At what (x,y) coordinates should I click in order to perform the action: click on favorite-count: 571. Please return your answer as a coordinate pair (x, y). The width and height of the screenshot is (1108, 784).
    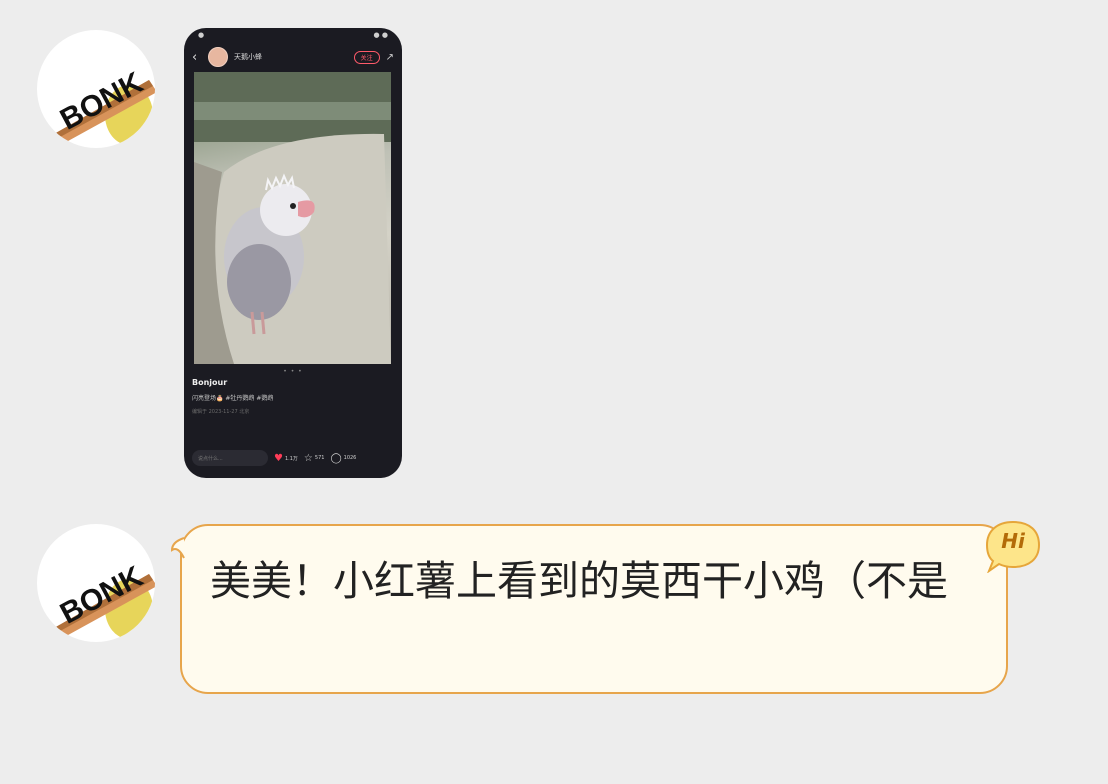
    Looking at the image, I should click on (319, 458).